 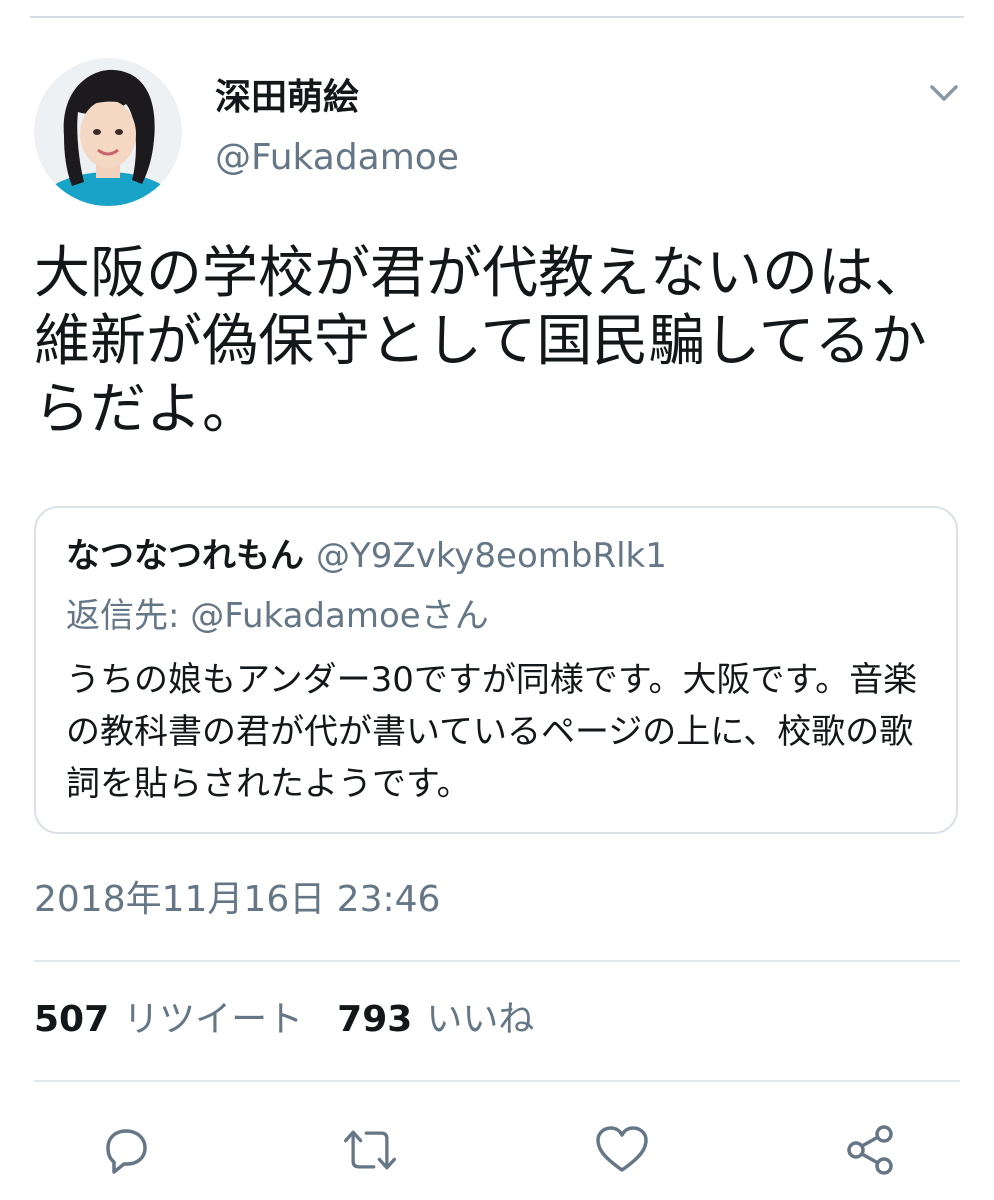 What do you see at coordinates (491, 556) in the screenshot?
I see `quoted-author-handle: @Y9Zvky8eombRlk1` at bounding box center [491, 556].